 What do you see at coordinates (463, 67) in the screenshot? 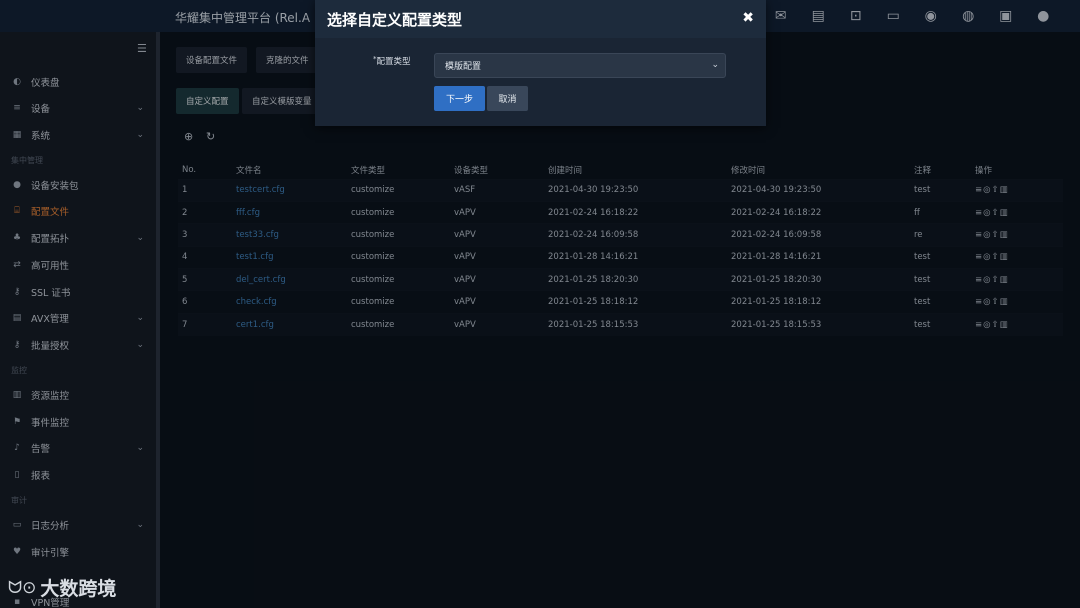
I see `config-type-selected-value: 模版配置` at bounding box center [463, 67].